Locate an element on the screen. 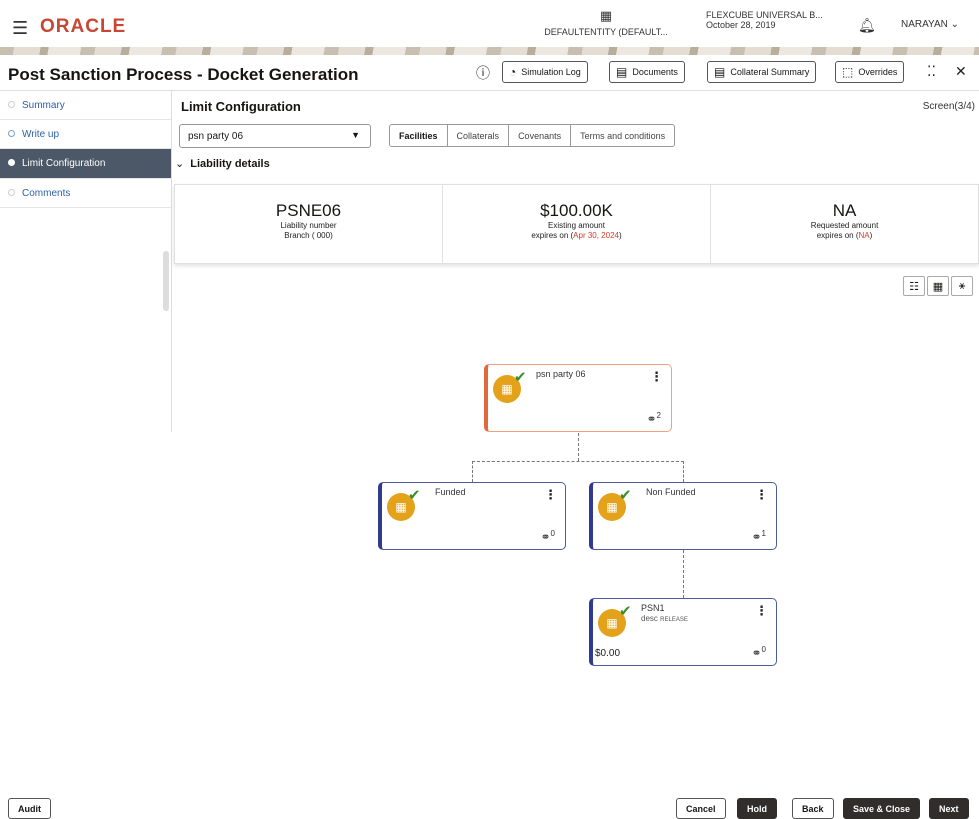  audit-button: Audit is located at coordinates (29, 808).